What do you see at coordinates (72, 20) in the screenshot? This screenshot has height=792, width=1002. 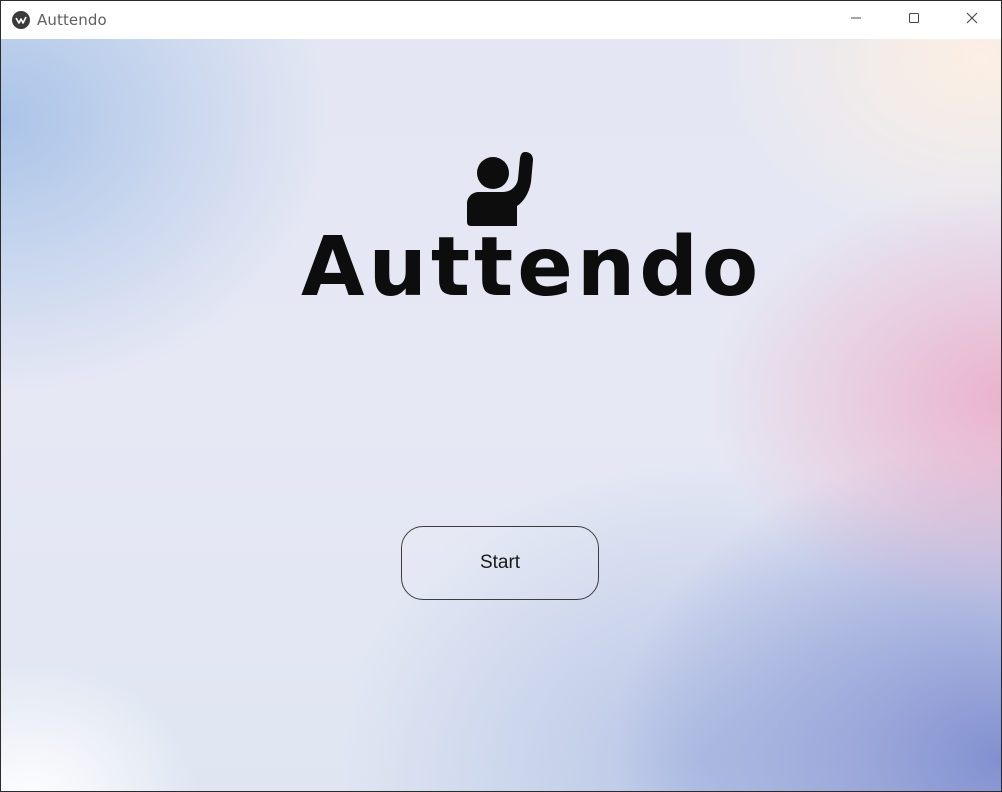 I see `window-title: Auttendo` at bounding box center [72, 20].